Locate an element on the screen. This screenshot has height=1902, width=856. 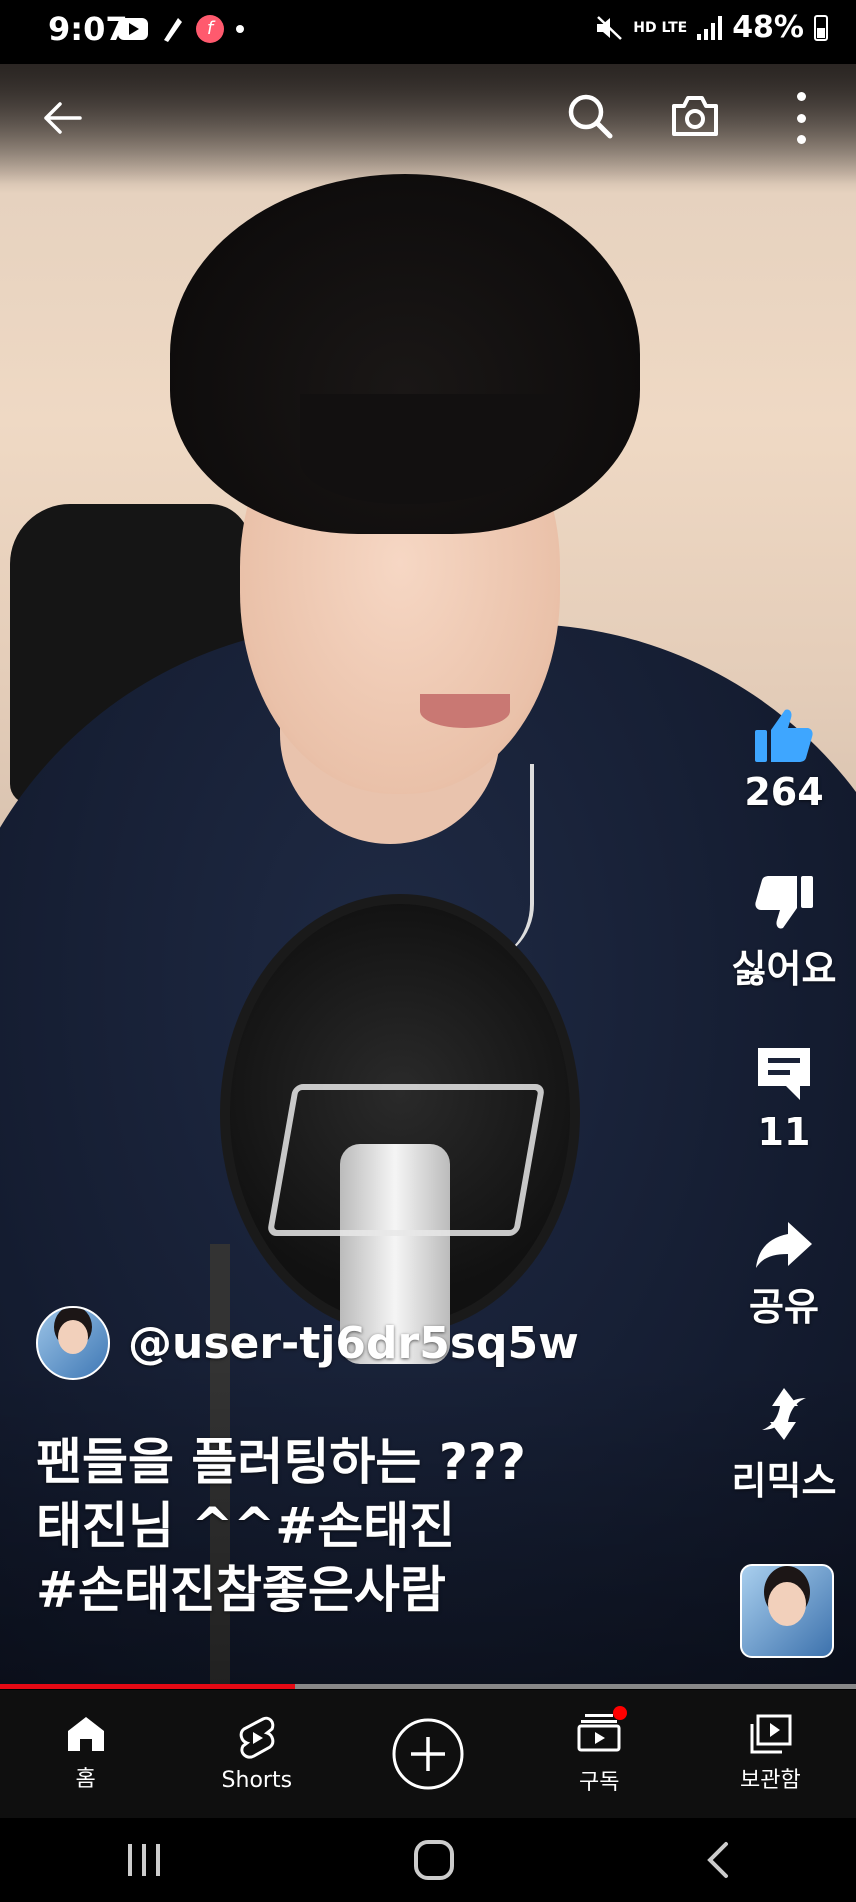
caption-line-2: 태진님 ^^#손태진 is located at coordinates (246, 1526).